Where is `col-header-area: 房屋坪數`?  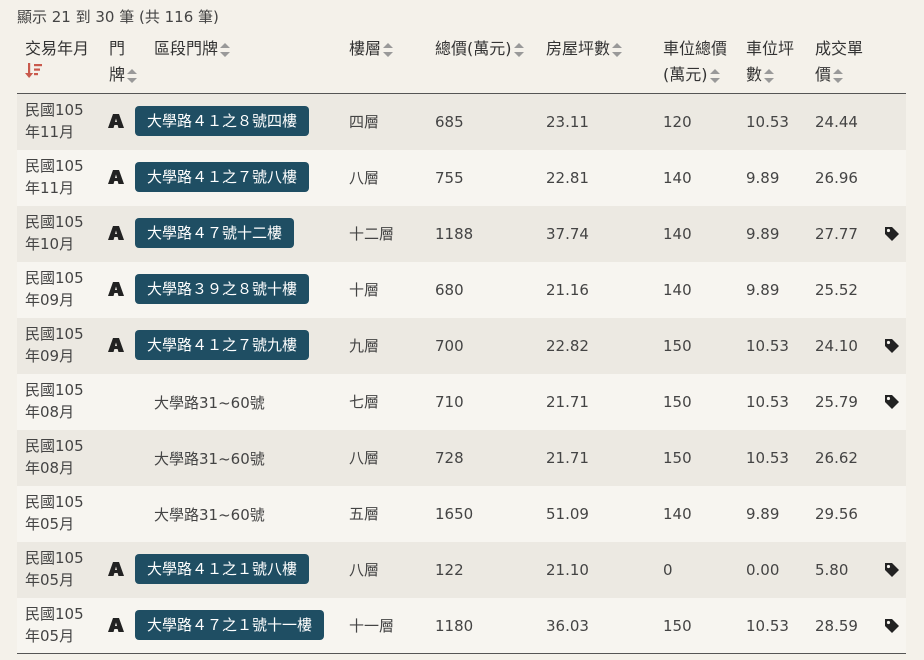
col-header-area: 房屋坪數 is located at coordinates (584, 49).